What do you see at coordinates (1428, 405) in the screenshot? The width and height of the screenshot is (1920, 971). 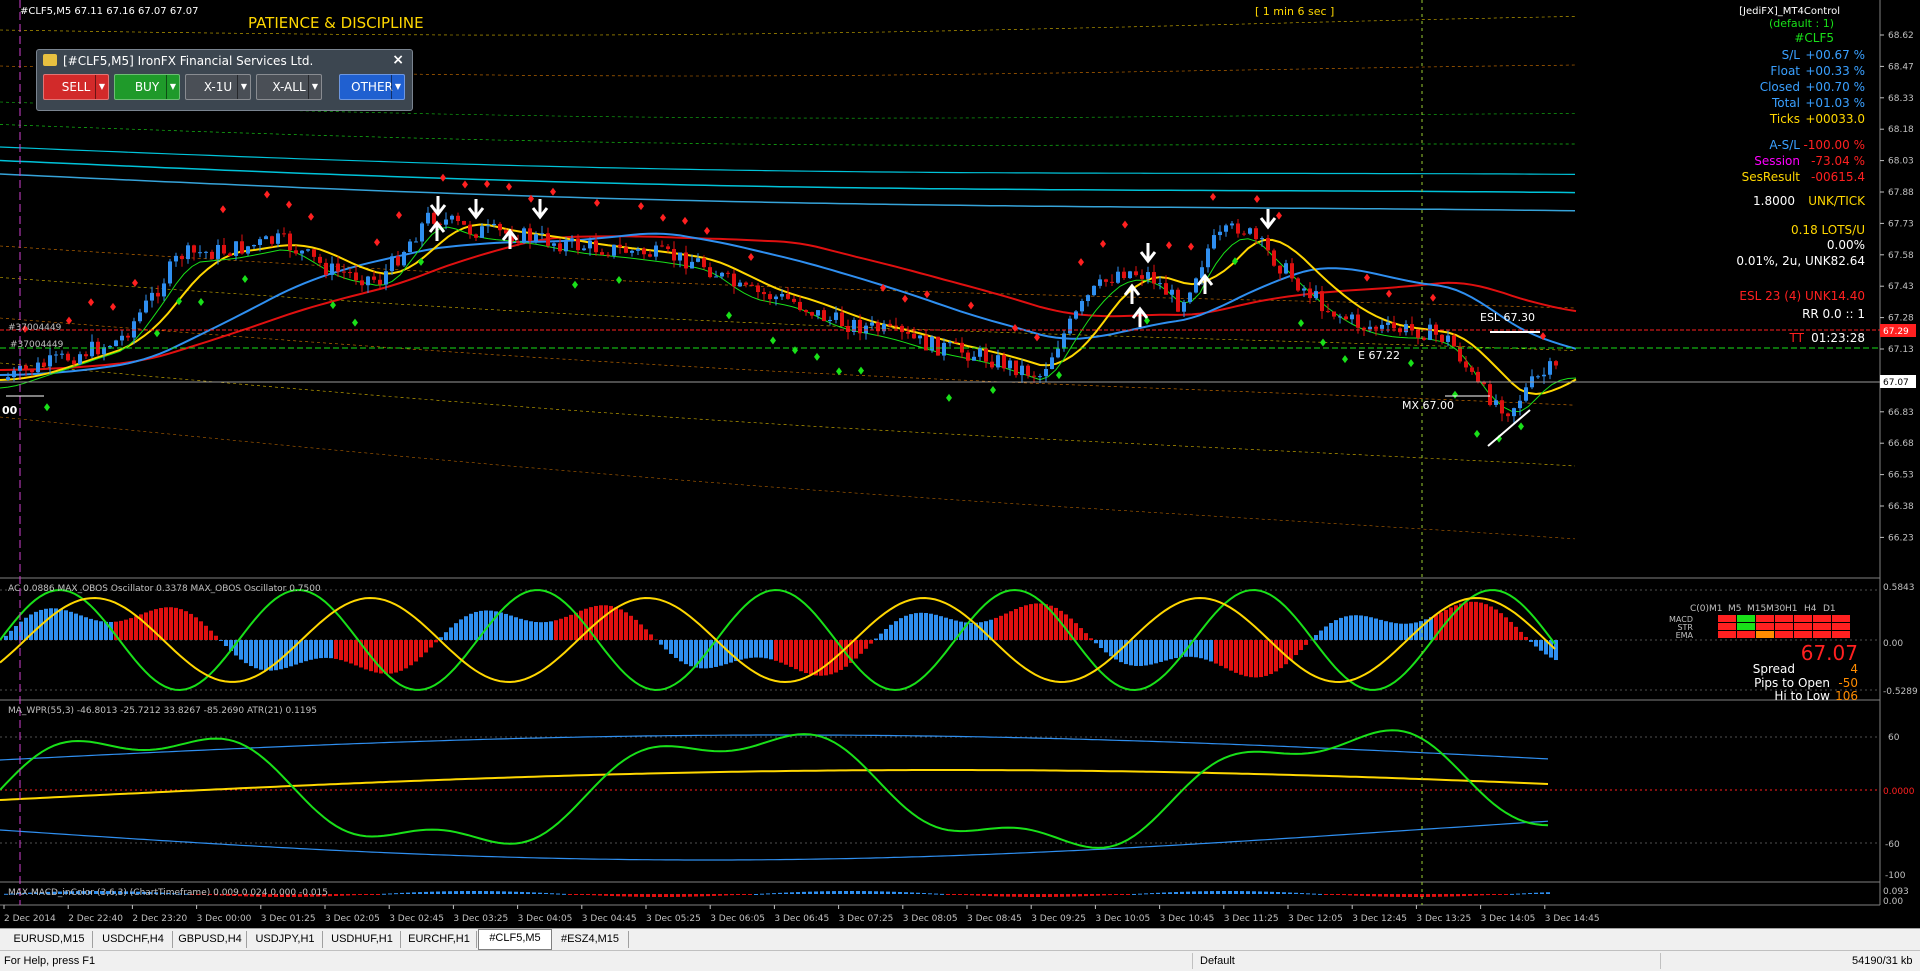 I see `mx-label: MX 67.00` at bounding box center [1428, 405].